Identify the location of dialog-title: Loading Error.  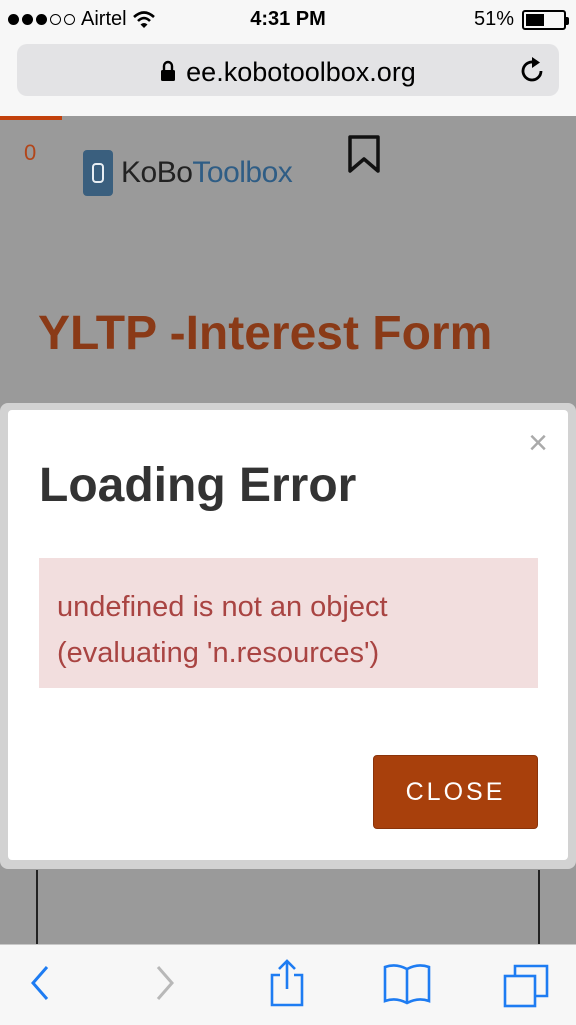
(198, 485).